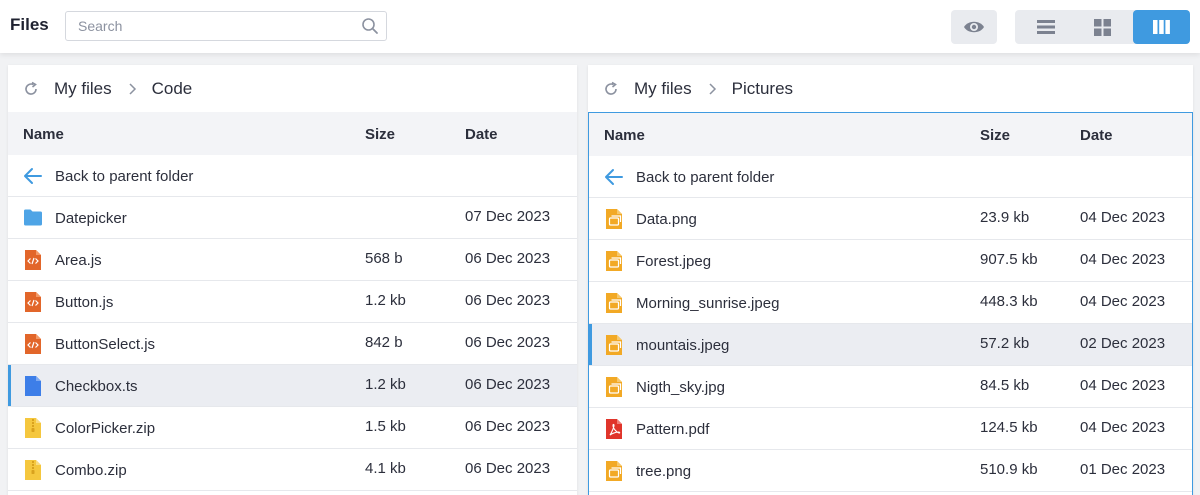 The width and height of the screenshot is (1200, 495). I want to click on file-name: Nigth_sky.jpg, so click(680, 387).